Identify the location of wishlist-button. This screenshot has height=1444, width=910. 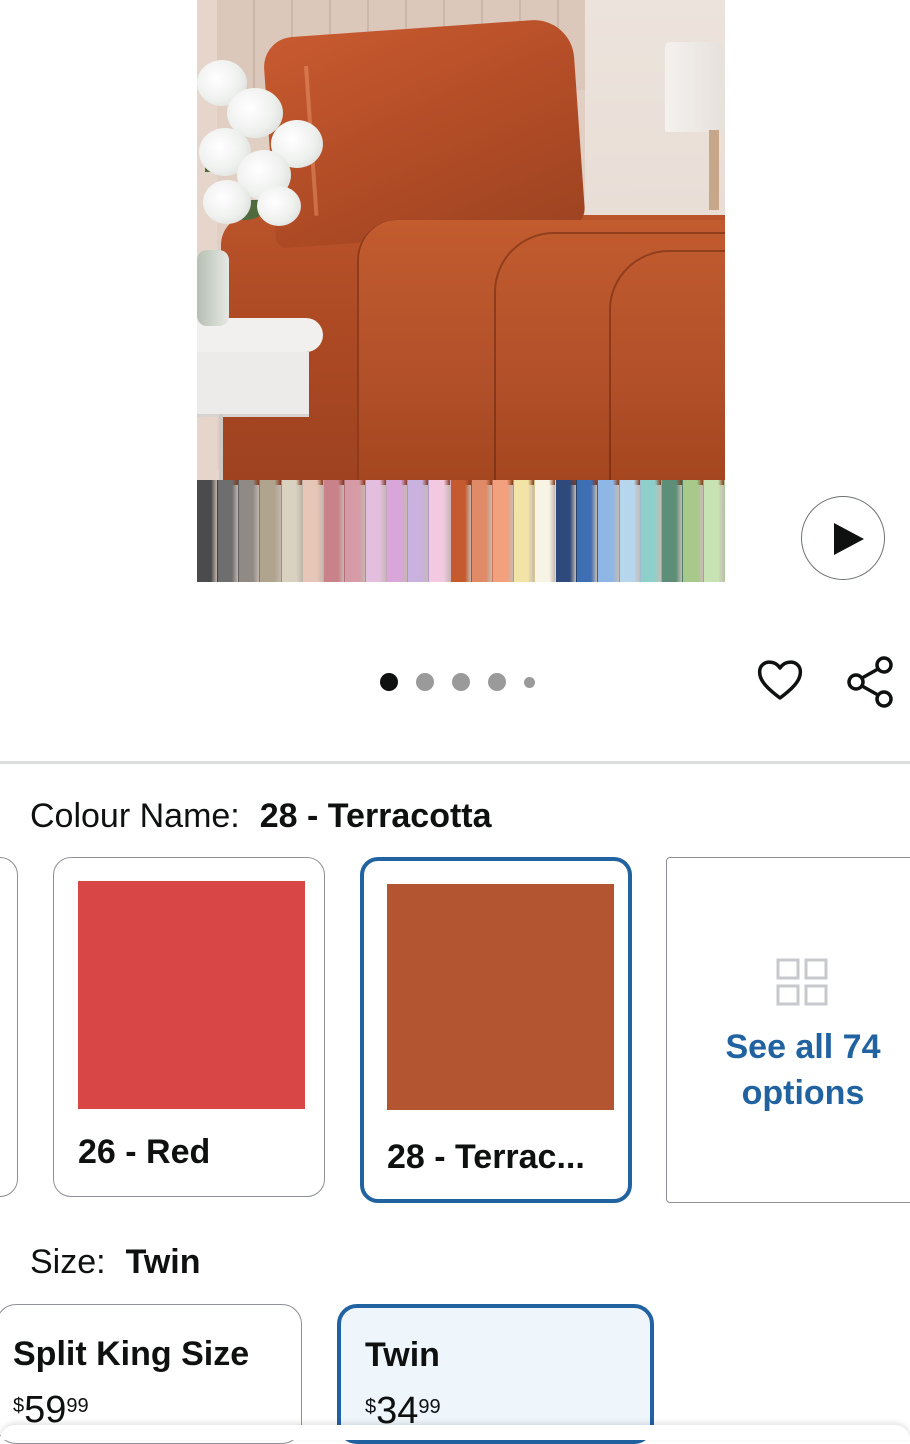
(780, 682).